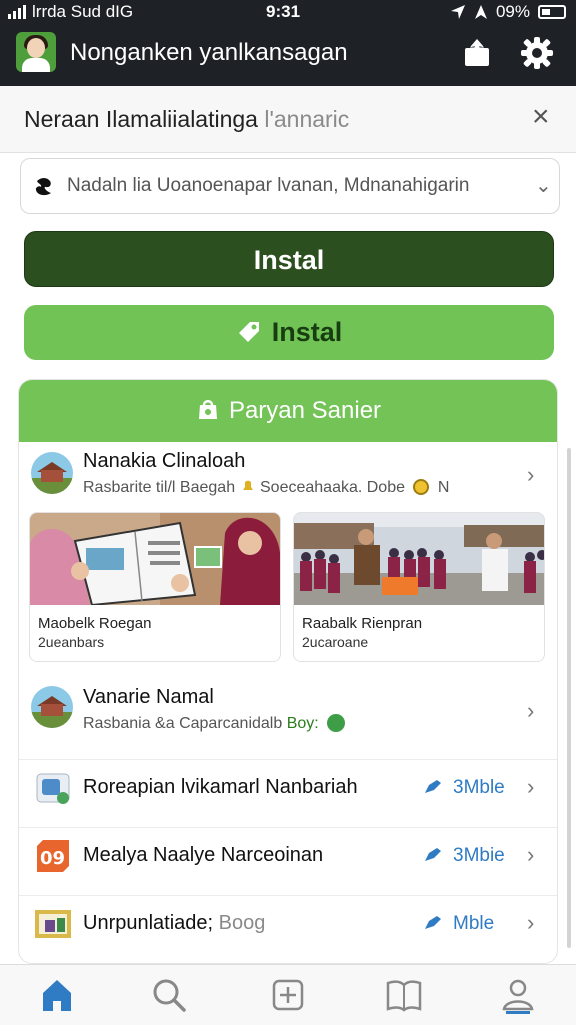 Image resolution: width=576 pixels, height=1025 pixels. Describe the element at coordinates (332, 487) in the screenshot. I see `item-meta-2: Soeceahaaka. Dobe` at that location.